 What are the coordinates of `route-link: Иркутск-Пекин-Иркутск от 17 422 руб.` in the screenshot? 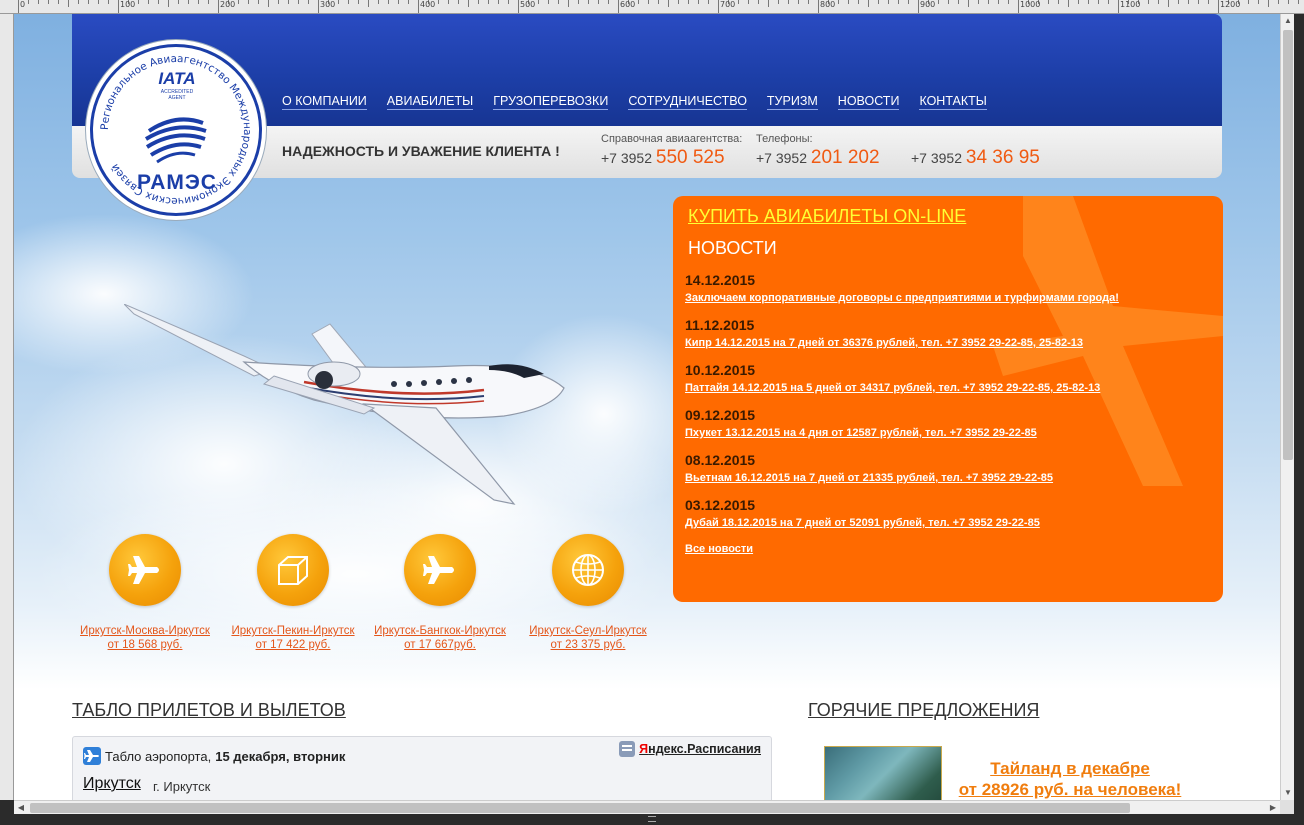 It's located at (293, 638).